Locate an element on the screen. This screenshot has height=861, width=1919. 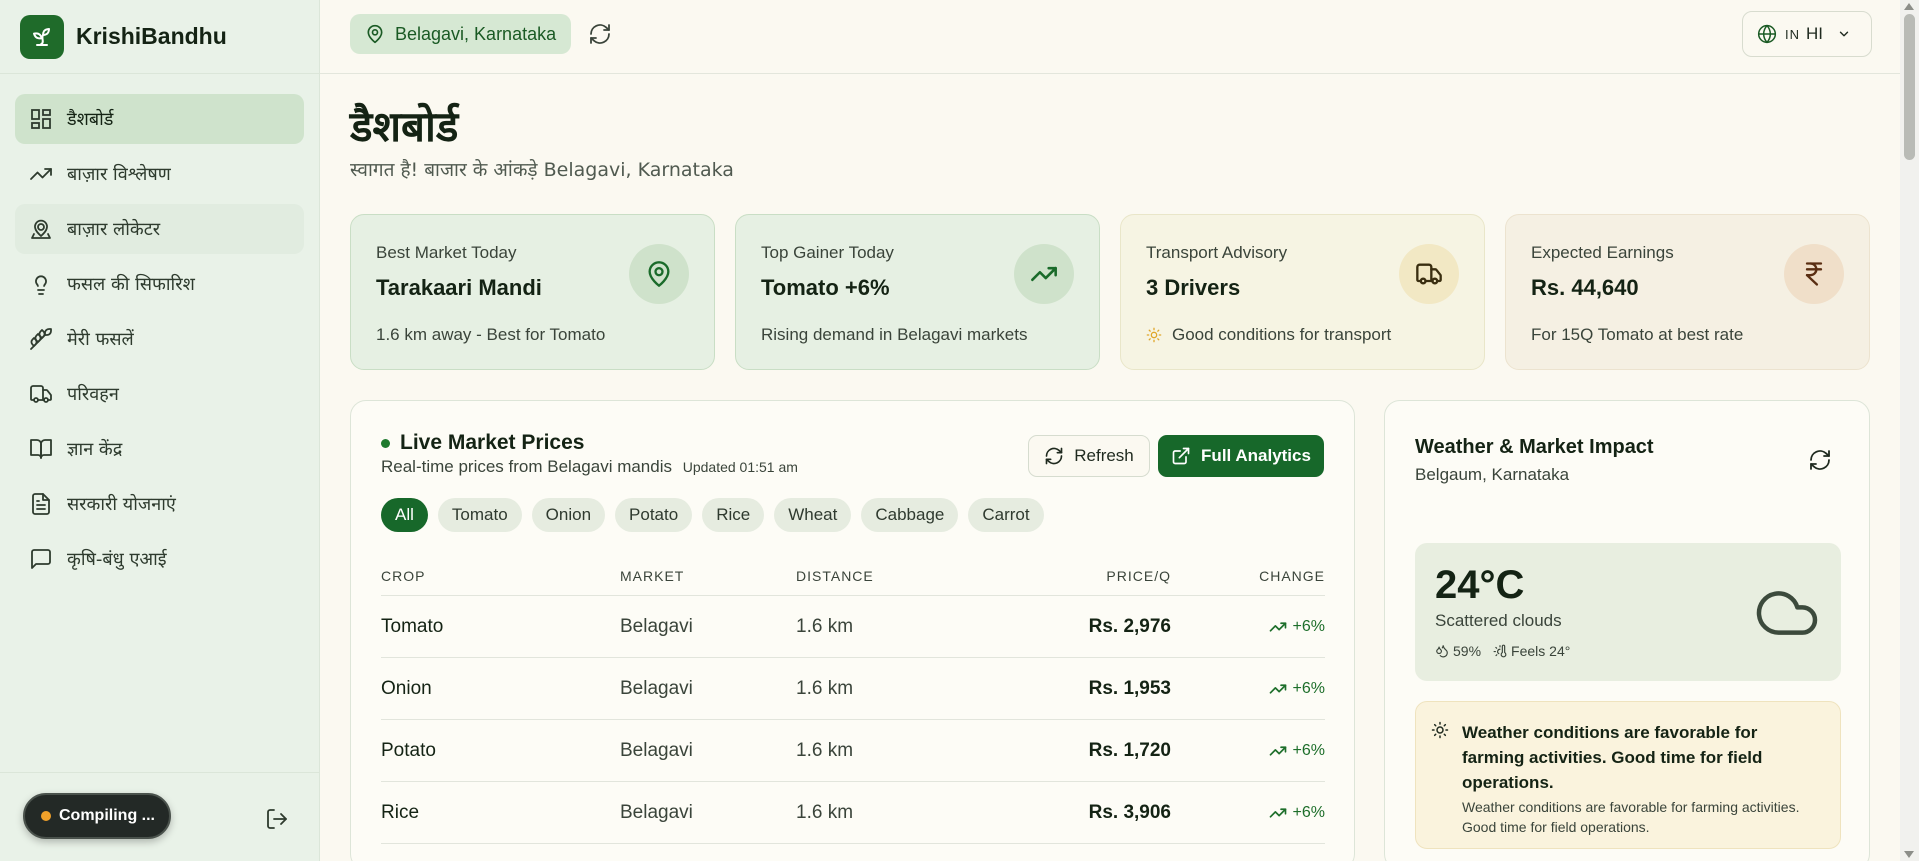
table-row: Potato Belagavi 1.6 km Rs. 1,720 +6% is located at coordinates (853, 751).